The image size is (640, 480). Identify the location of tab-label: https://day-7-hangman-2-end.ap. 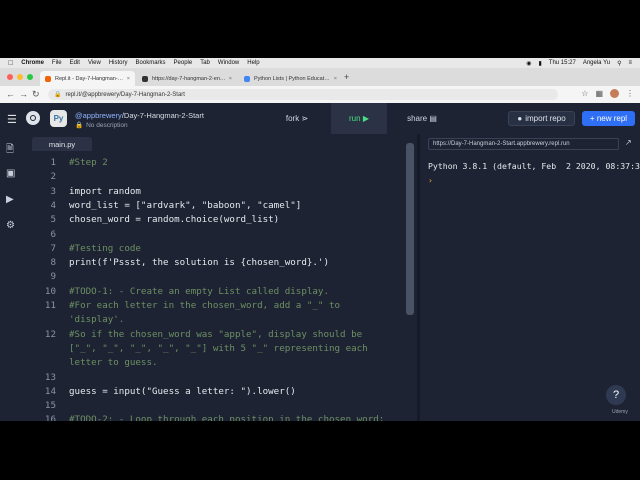
(189, 78).